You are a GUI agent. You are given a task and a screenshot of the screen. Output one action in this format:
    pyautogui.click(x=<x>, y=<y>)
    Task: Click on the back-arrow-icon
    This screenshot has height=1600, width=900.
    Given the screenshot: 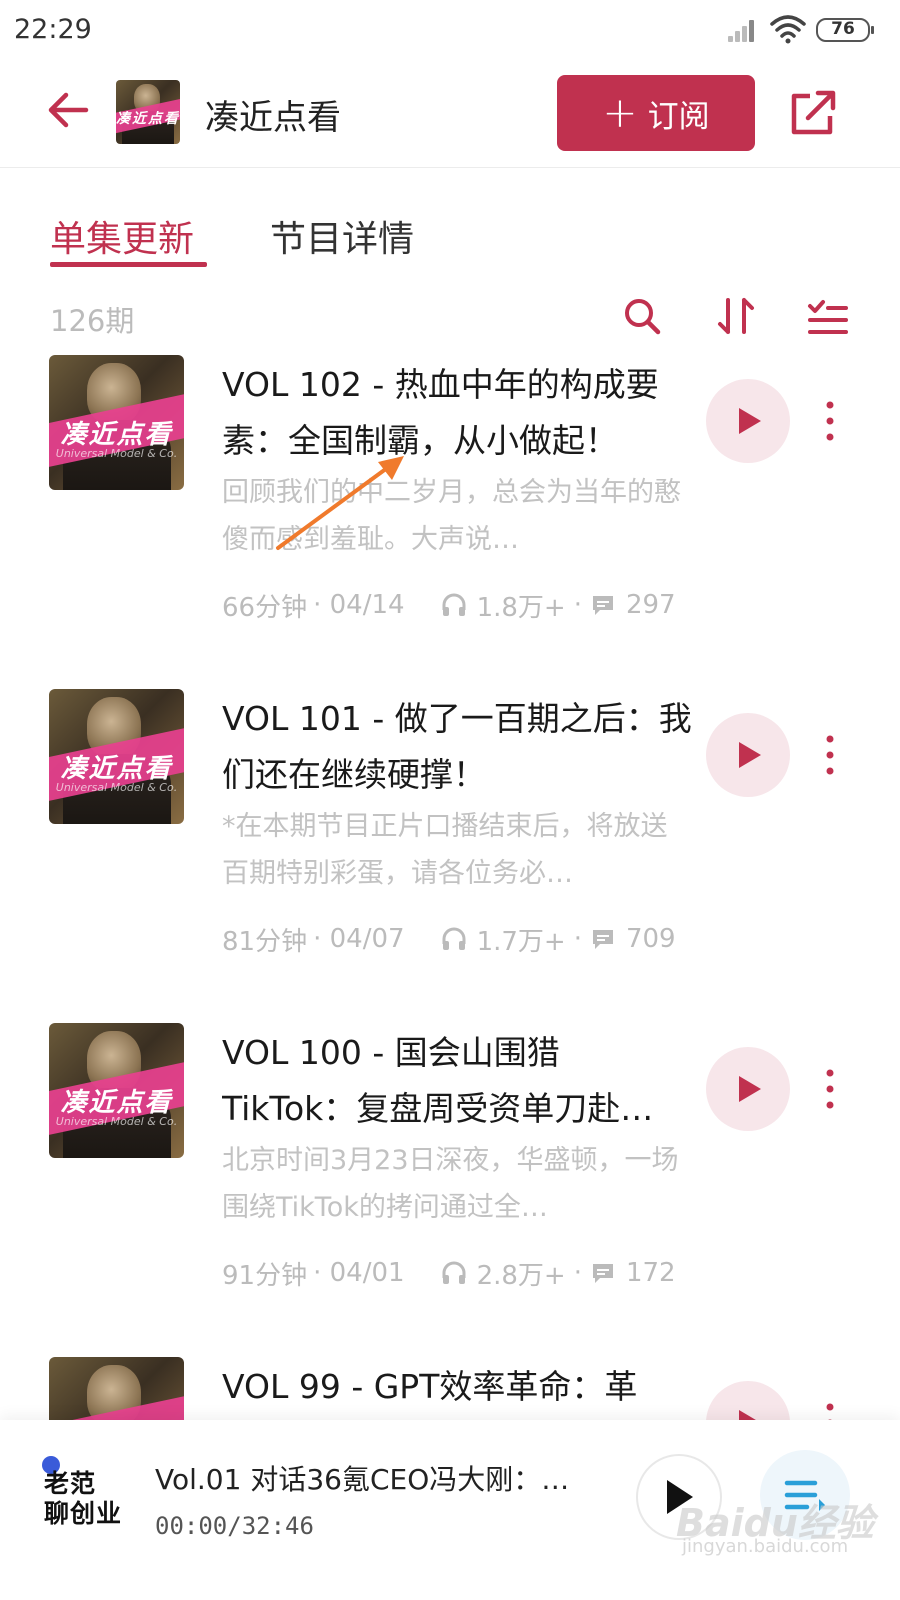 What is the action you would take?
    pyautogui.click(x=68, y=110)
    